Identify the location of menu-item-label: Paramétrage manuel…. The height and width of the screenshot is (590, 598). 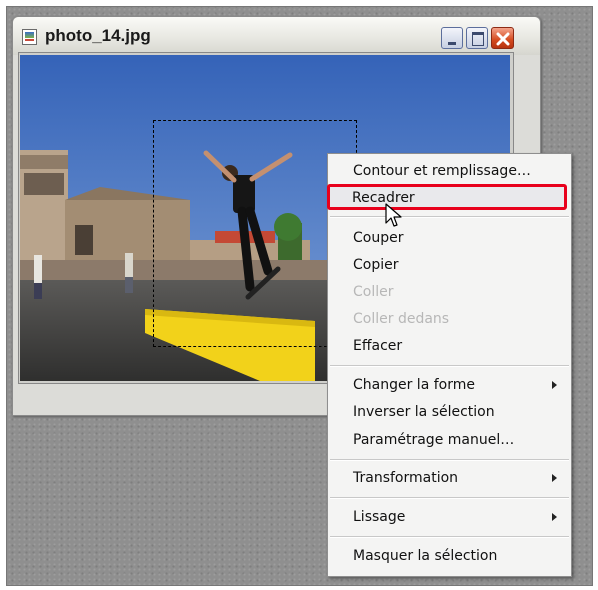
(434, 440).